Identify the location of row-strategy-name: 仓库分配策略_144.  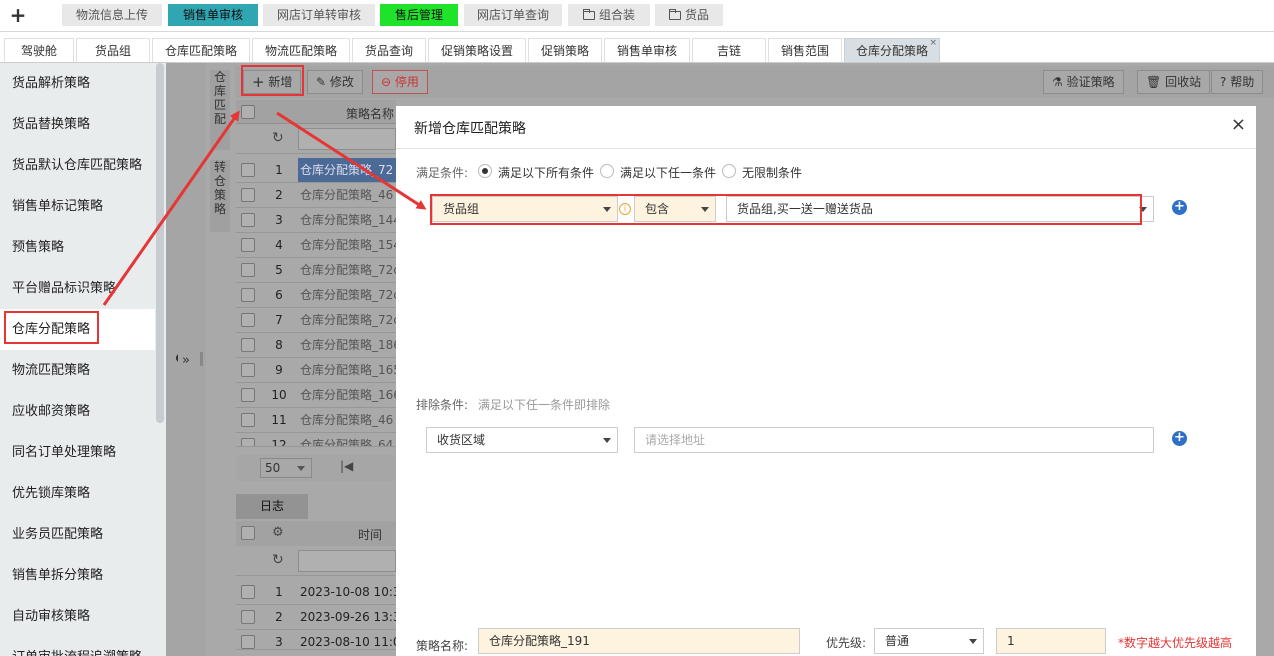
(347, 220).